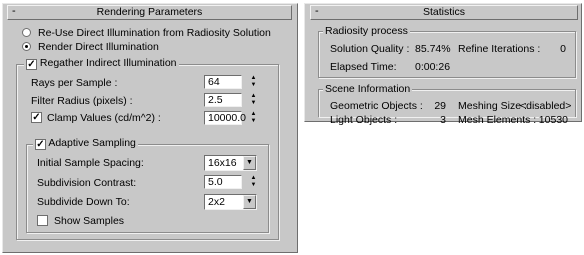 The width and height of the screenshot is (584, 255). Describe the element at coordinates (499, 49) in the screenshot. I see `refine-iterations-label: Refine Iterations :` at that location.